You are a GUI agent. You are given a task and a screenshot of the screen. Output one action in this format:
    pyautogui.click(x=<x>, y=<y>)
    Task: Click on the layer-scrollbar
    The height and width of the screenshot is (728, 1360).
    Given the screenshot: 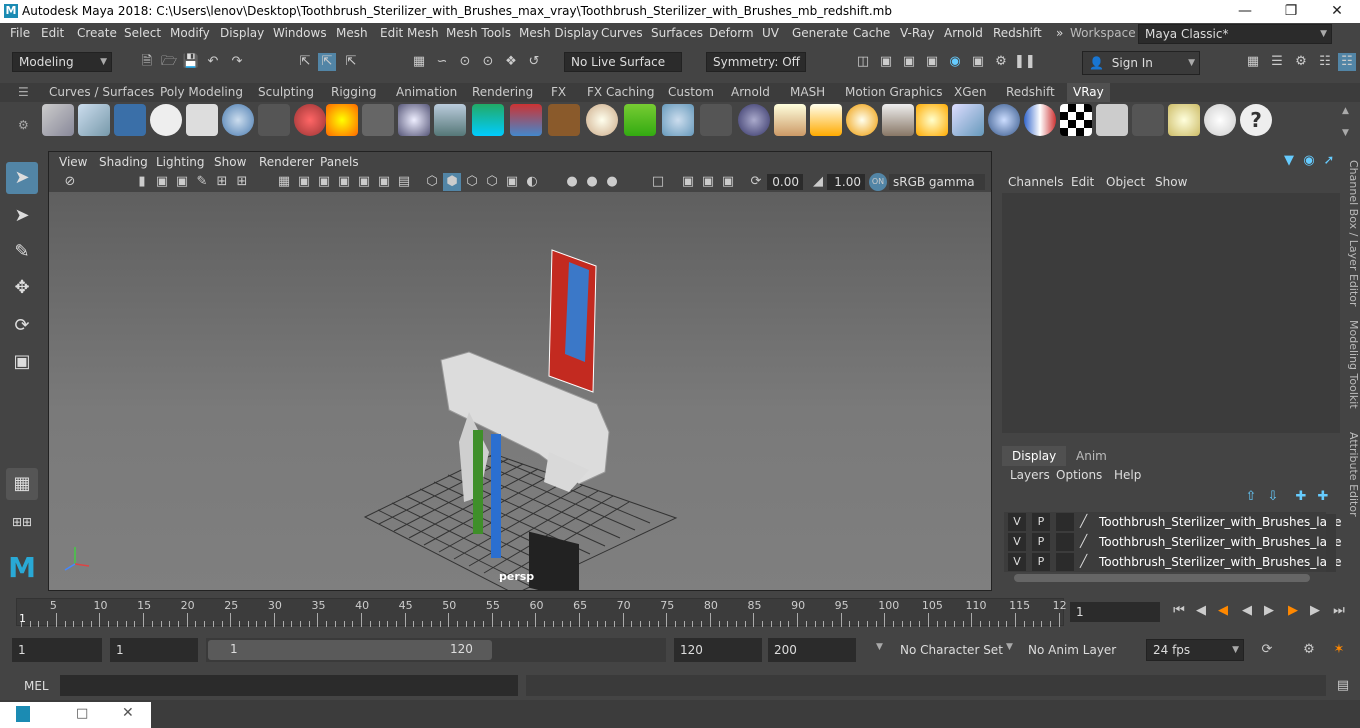 What is the action you would take?
    pyautogui.click(x=1331, y=543)
    